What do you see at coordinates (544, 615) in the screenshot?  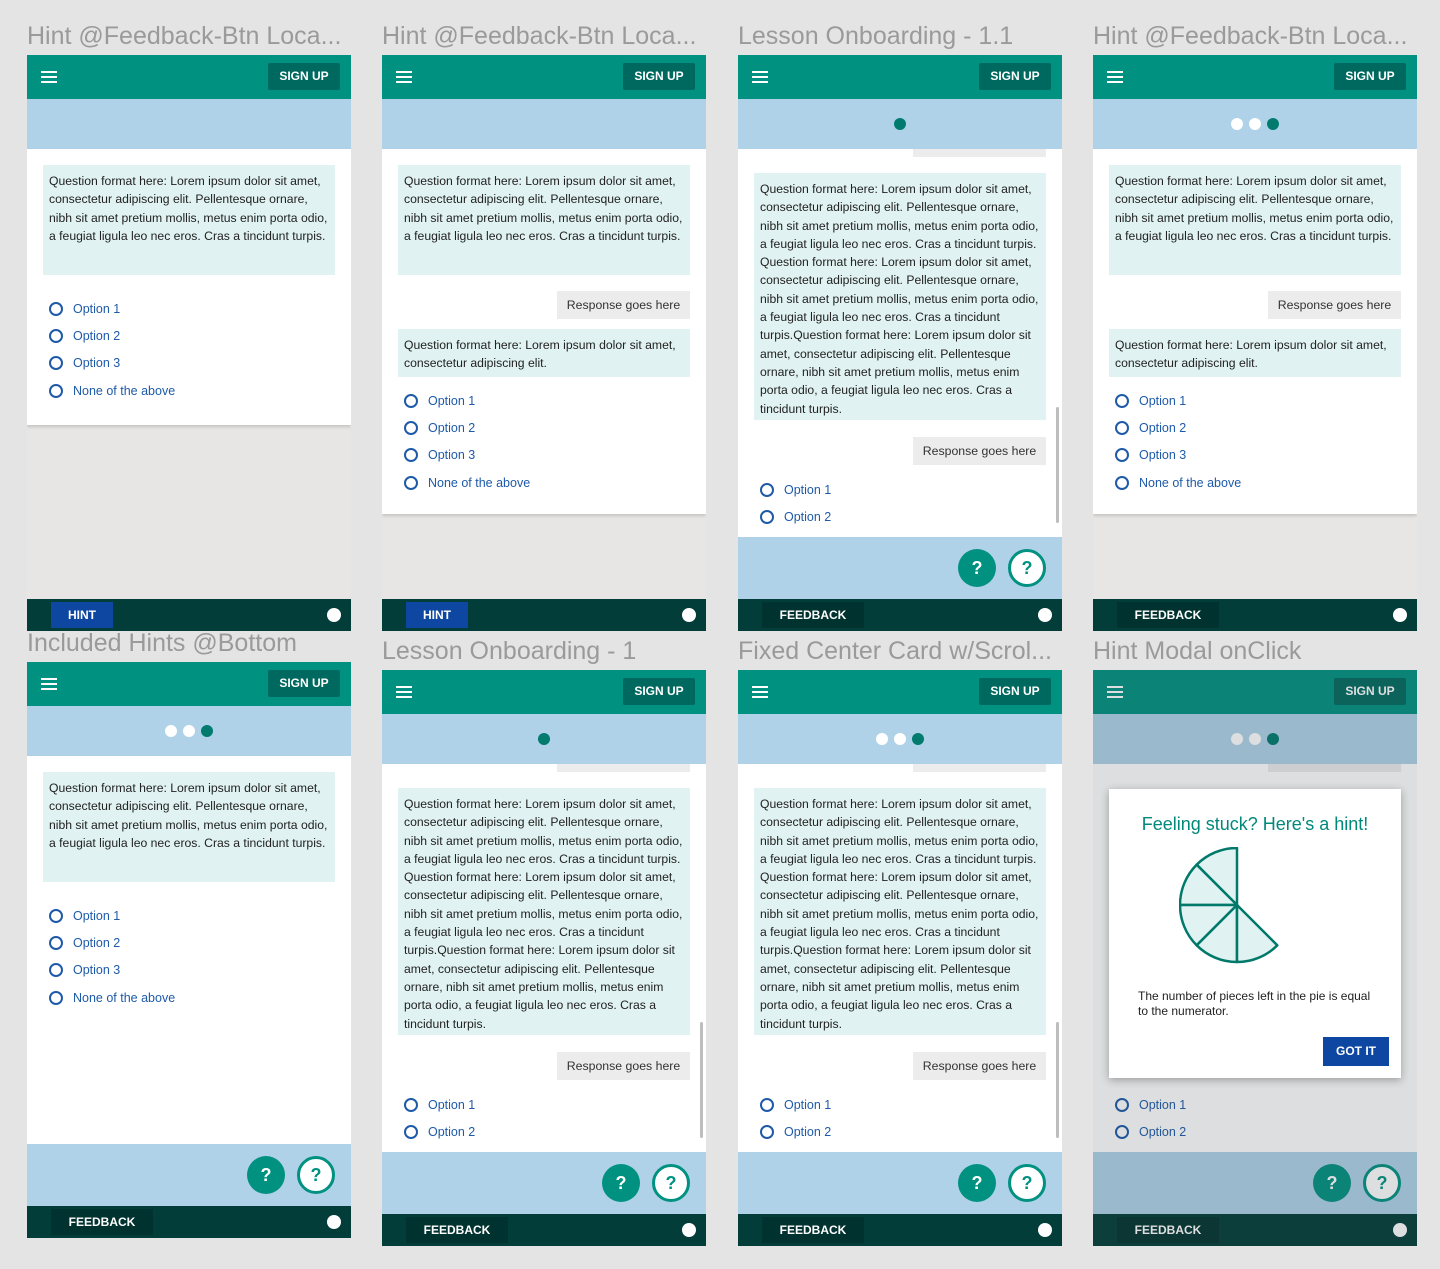 I see `bottom-bar: HINT` at bounding box center [544, 615].